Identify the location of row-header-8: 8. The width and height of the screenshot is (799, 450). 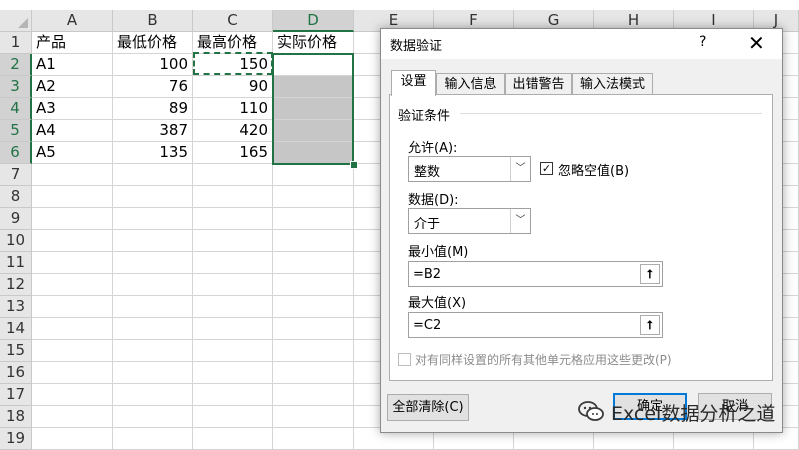
(16, 197).